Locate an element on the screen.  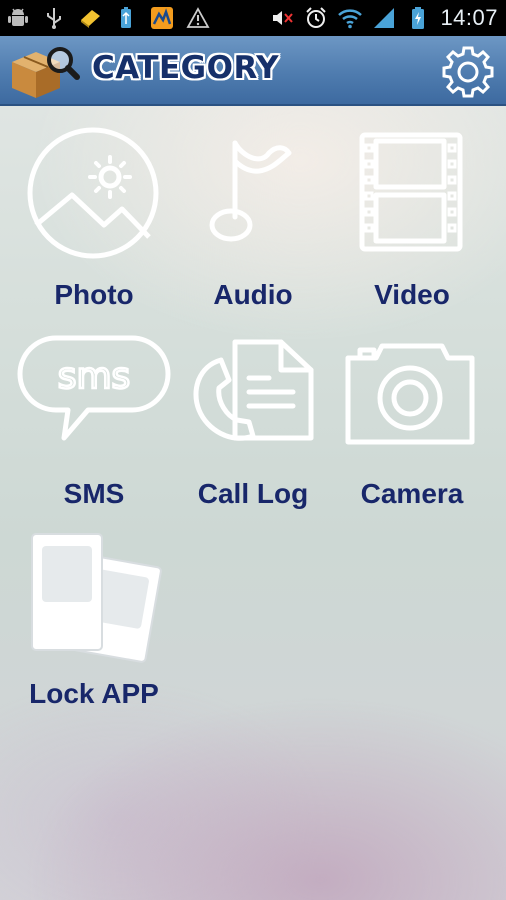
category-call-log: Call Log is located at coordinates (253, 425).